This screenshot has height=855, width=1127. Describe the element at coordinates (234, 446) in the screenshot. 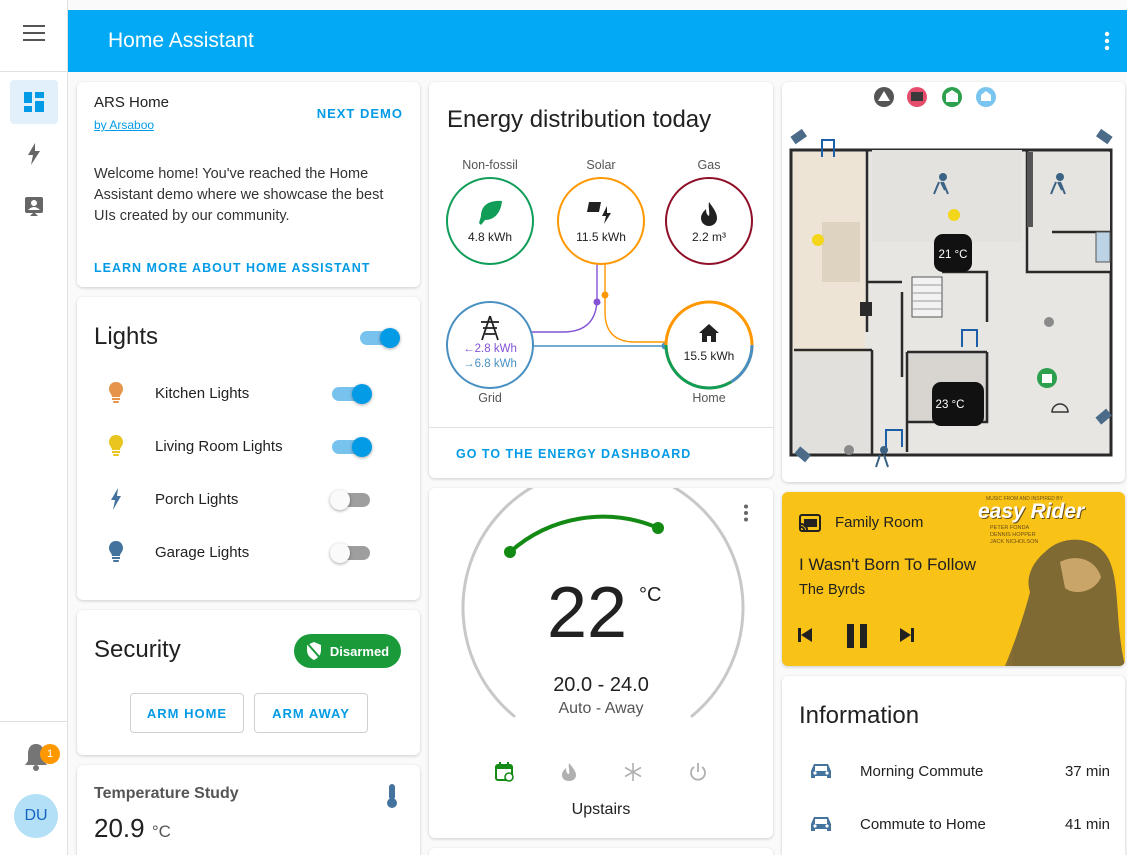

I see `light-row-living-room: Living Room Lights` at that location.